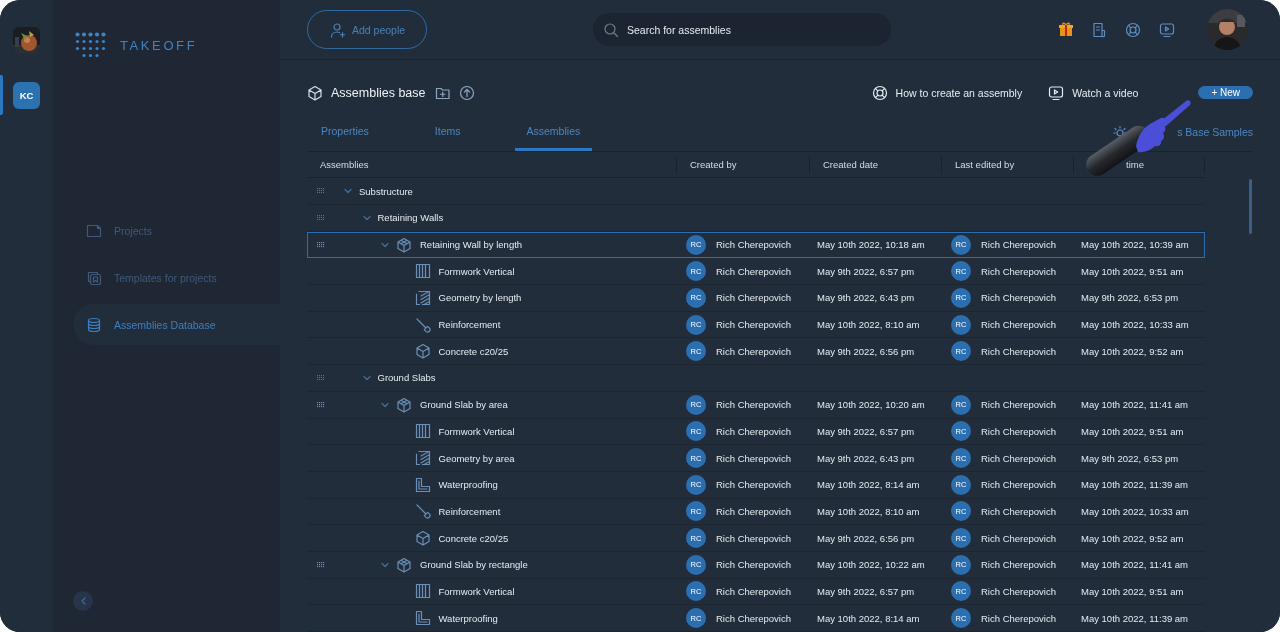  What do you see at coordinates (476, 271) in the screenshot?
I see `assembly-name: Formwork Vertical` at bounding box center [476, 271].